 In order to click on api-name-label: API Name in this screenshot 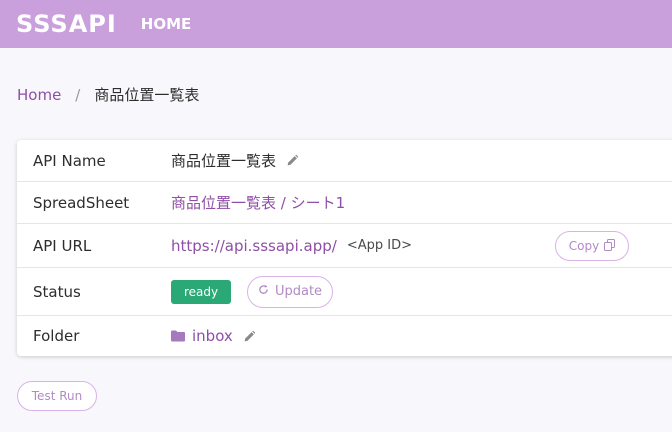, I will do `click(69, 160)`.